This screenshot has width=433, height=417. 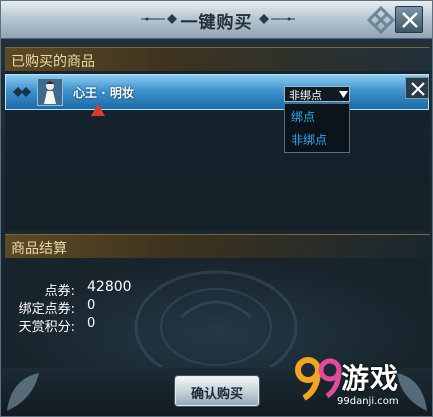 I want to click on list-item: 心王 · 明妆, so click(x=217, y=92).